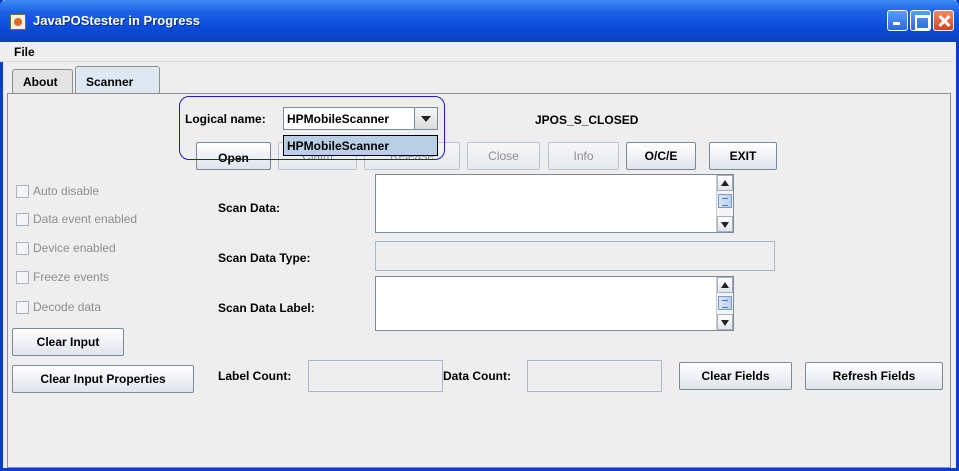 This screenshot has height=471, width=959. Describe the element at coordinates (255, 376) in the screenshot. I see `label-count-label: Label Count:` at that location.